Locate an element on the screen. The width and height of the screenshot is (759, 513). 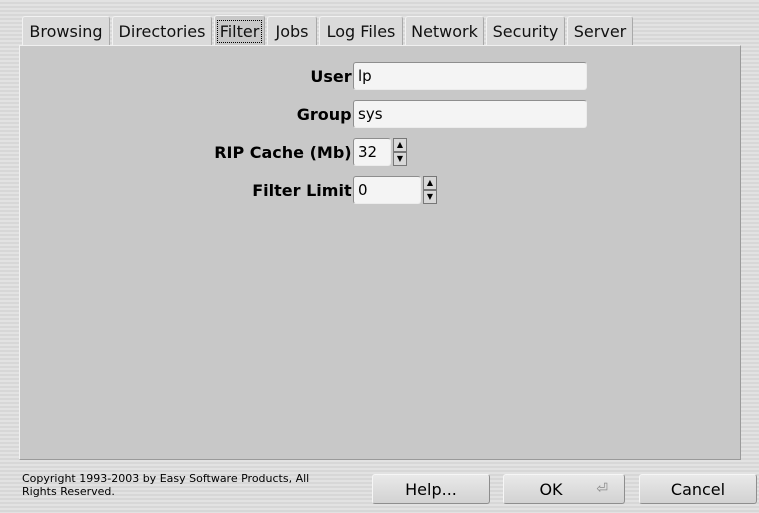
tab-browsing: Browsing is located at coordinates (66, 31).